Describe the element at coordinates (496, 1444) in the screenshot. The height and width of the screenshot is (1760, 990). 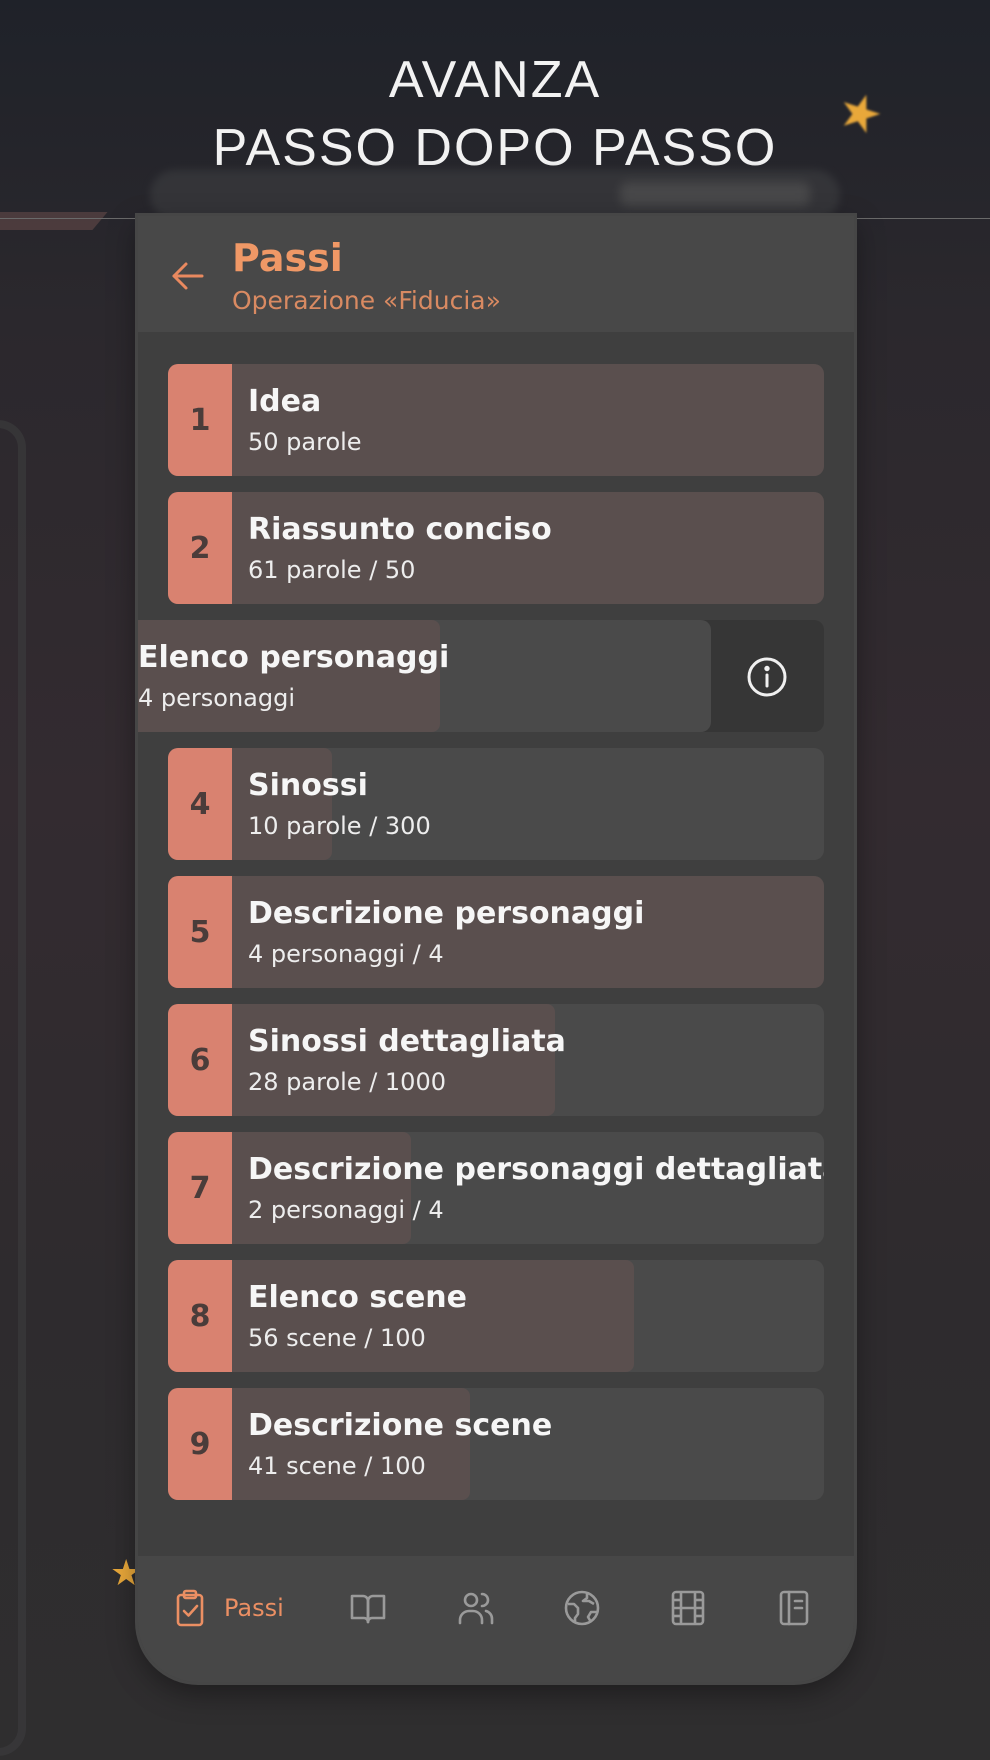
I see `step-card: 9 Descrizione scene 41 scene / 100` at that location.